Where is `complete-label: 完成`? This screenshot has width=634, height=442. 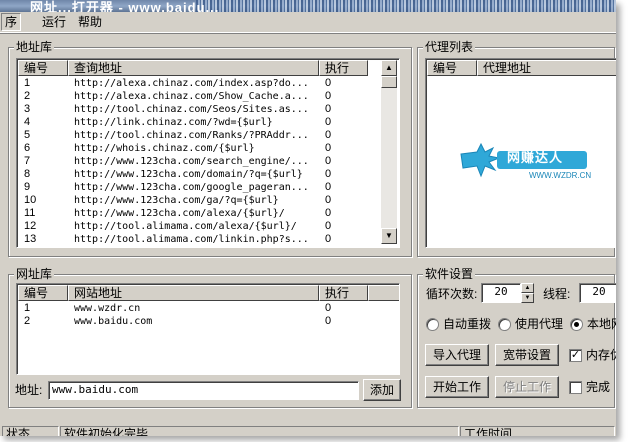 complete-label: 完成 is located at coordinates (598, 387).